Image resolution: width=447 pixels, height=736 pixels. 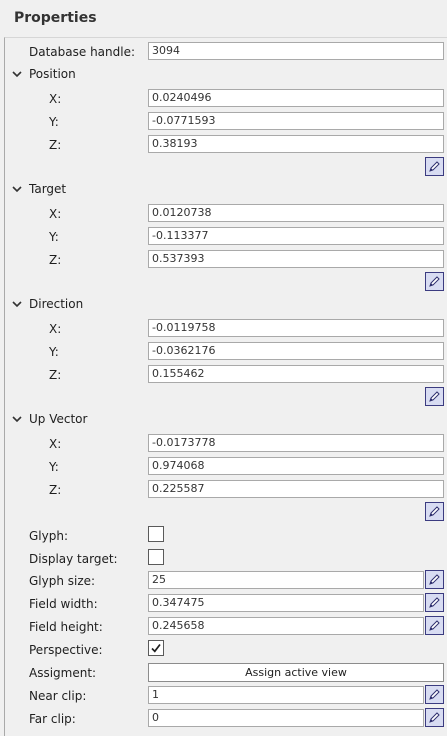 What do you see at coordinates (63, 604) in the screenshot?
I see `field-width-label: Field width:` at bounding box center [63, 604].